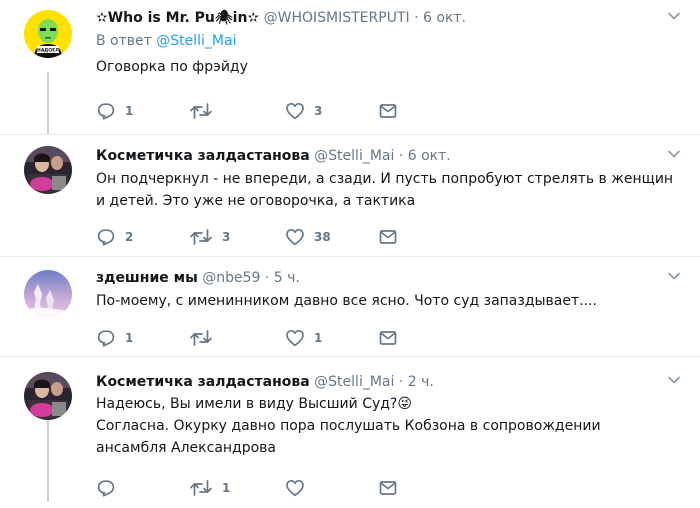 The image size is (700, 508). What do you see at coordinates (177, 18) in the screenshot?
I see `display-name: ✫Who is Mr. Pu🕷in✫` at bounding box center [177, 18].